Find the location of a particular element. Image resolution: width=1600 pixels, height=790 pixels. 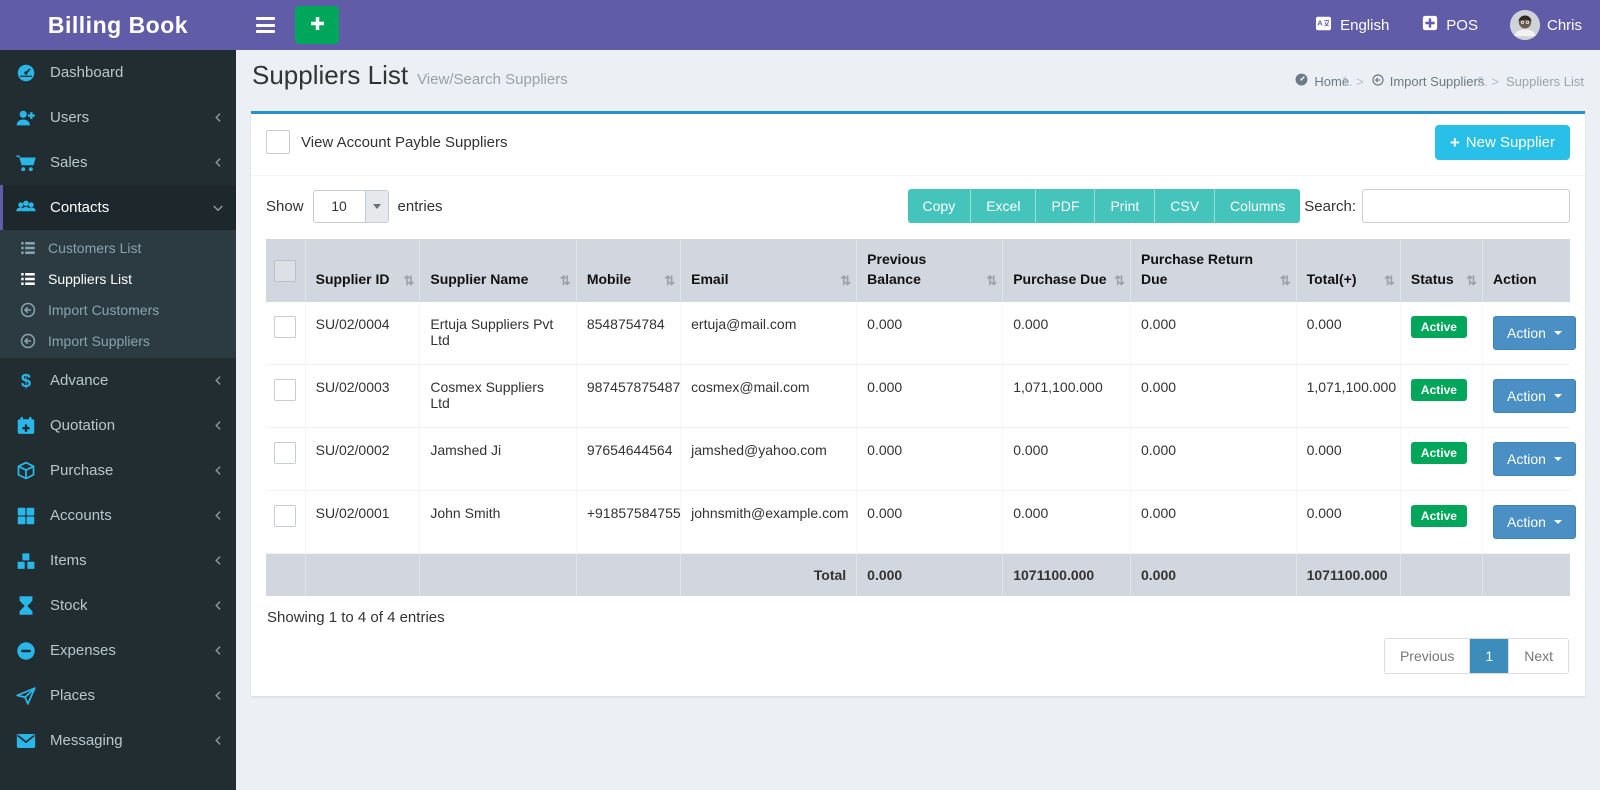

sidebar-subitem-import-suppliers: Import Suppliers is located at coordinates (118, 340).